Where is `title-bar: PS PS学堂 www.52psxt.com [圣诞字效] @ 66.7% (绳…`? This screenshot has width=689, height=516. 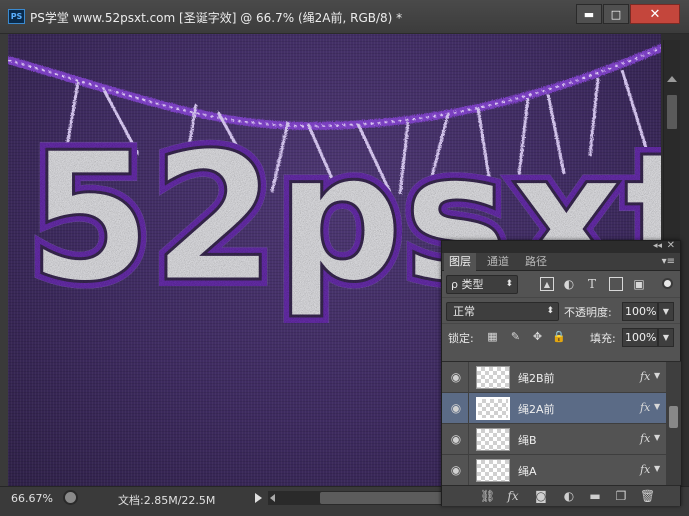
title-bar: PS PS学堂 www.52psxt.com [圣诞字效] @ 66.7% (绳… is located at coordinates (344, 17).